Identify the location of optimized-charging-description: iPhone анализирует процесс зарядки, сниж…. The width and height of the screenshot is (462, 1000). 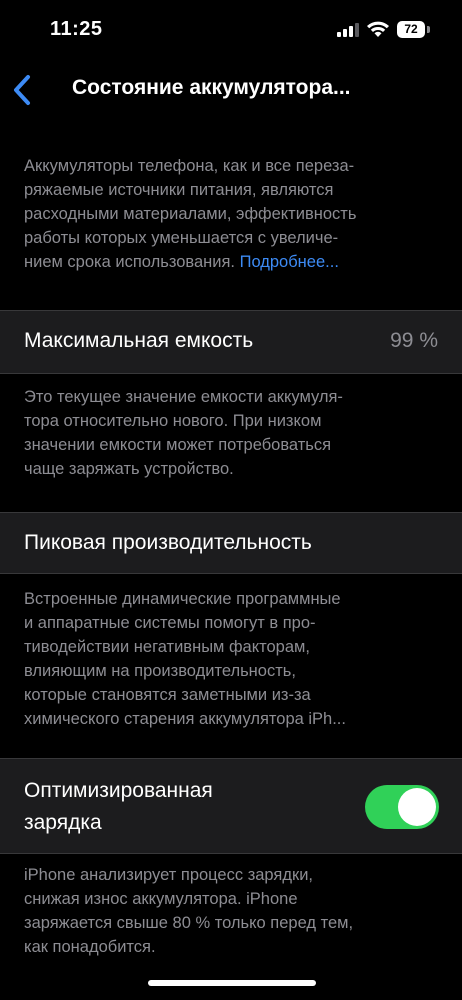
(189, 911).